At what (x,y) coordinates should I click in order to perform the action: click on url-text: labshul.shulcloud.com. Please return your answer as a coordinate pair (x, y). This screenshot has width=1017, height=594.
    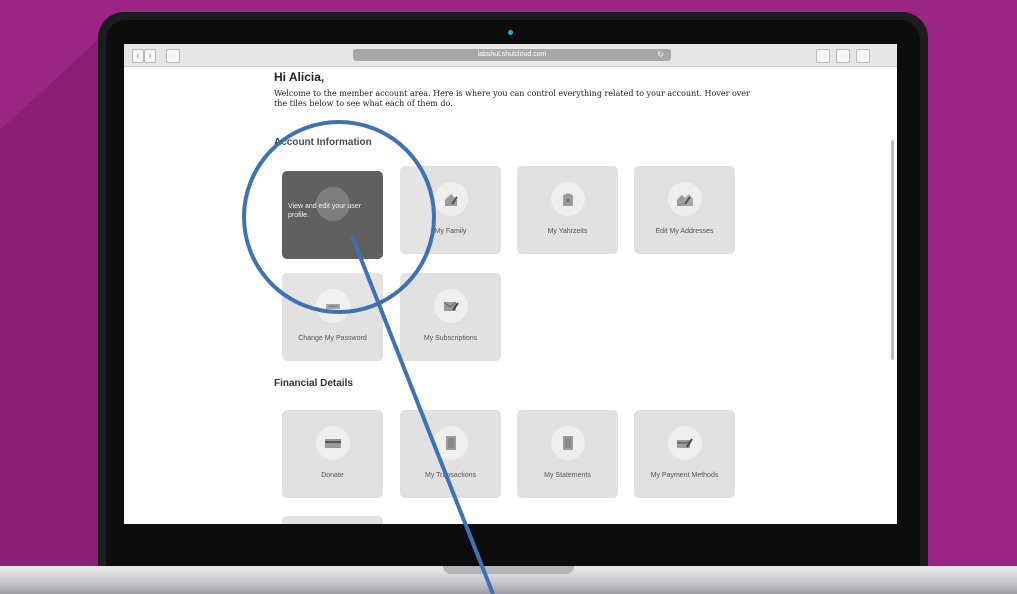
    Looking at the image, I should click on (512, 54).